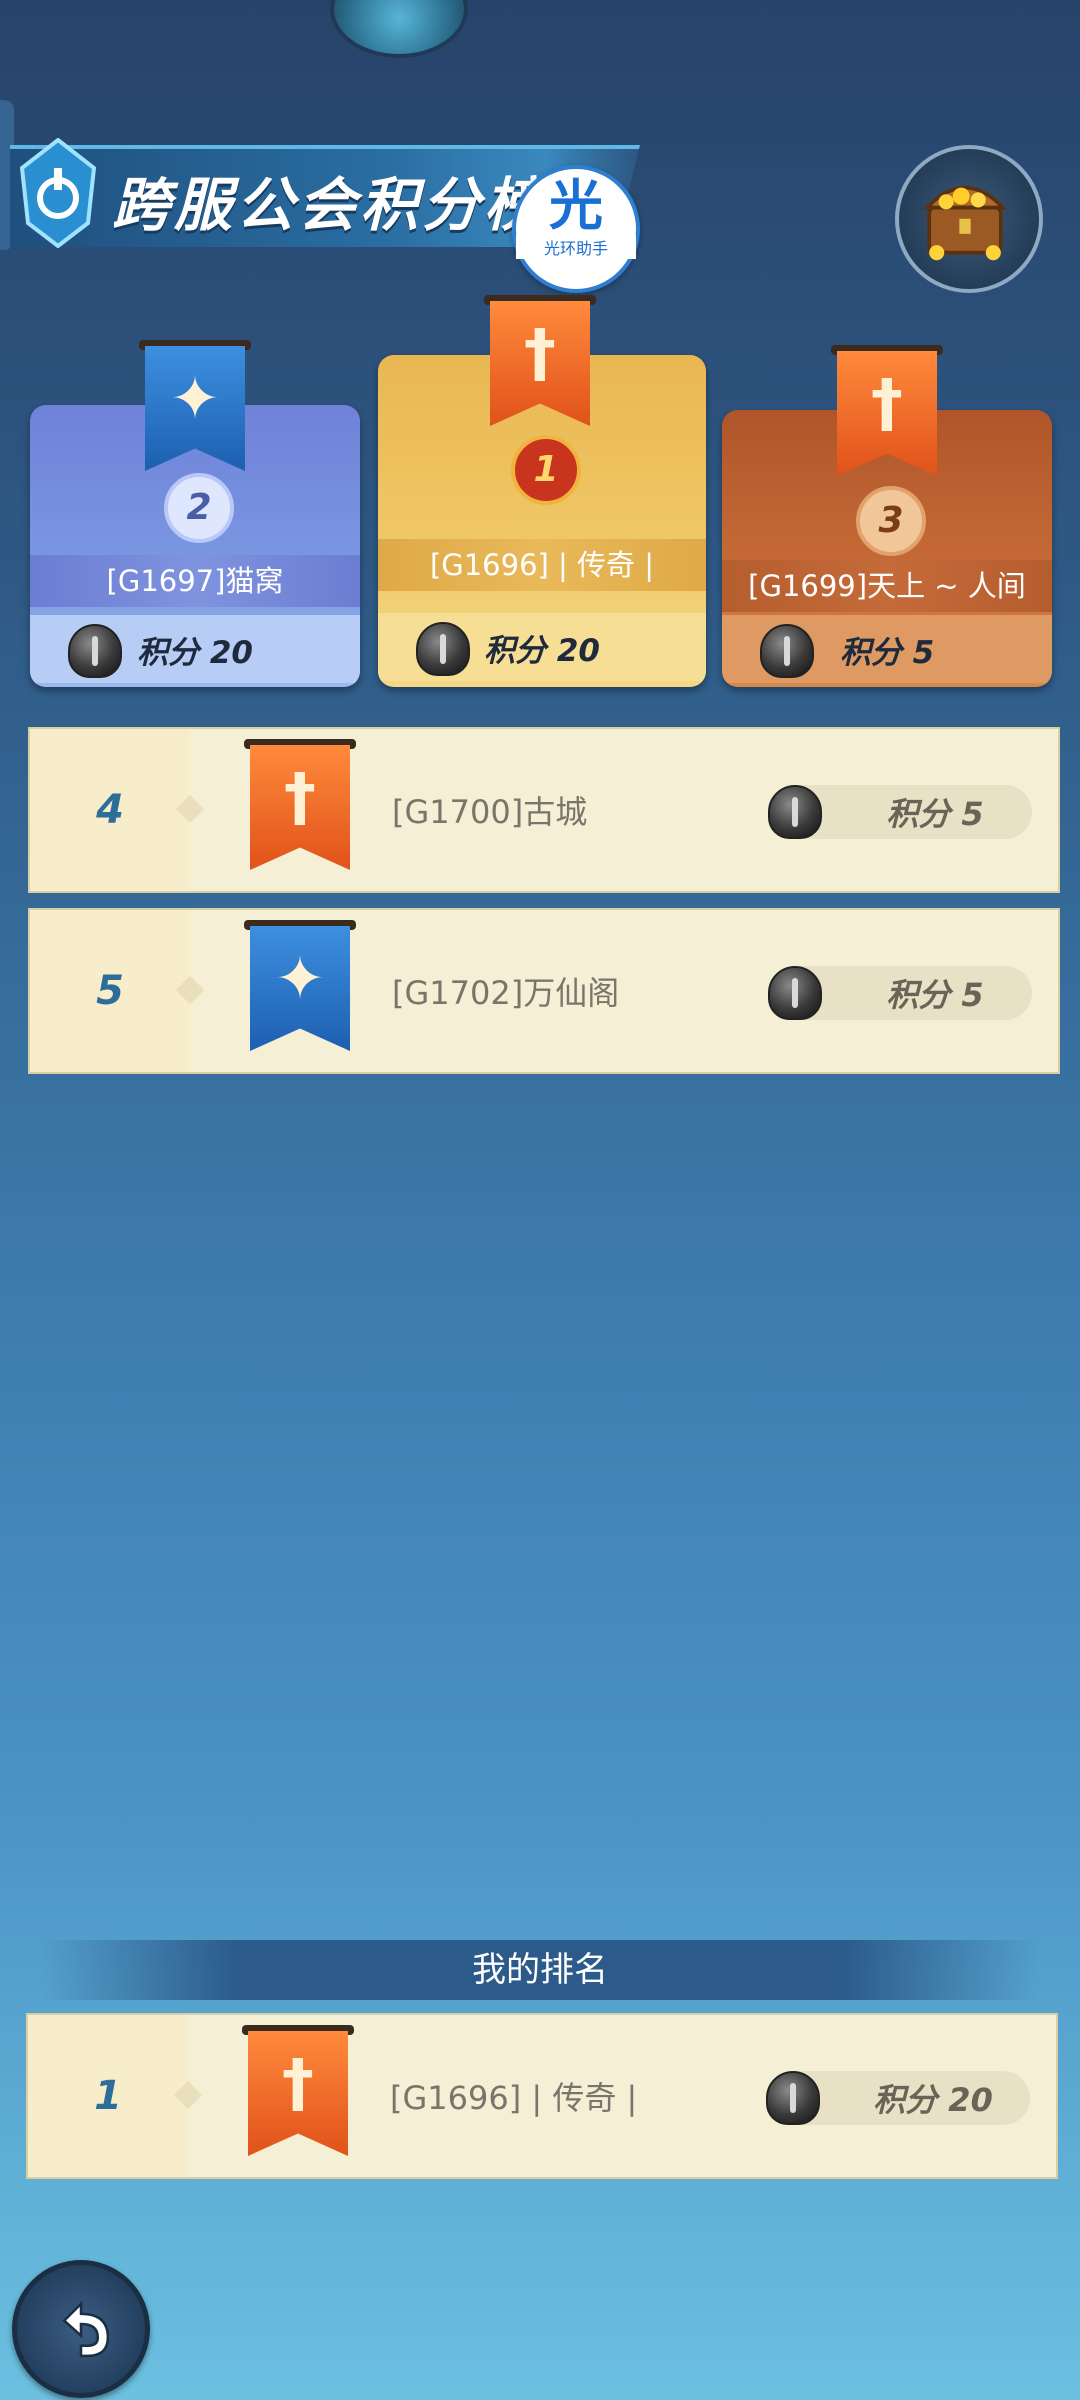 The image size is (1080, 2400). Describe the element at coordinates (542, 521) in the screenshot. I see `podium-card-rank-1: 1 [G1696] | 传奇 | 积分 20` at that location.